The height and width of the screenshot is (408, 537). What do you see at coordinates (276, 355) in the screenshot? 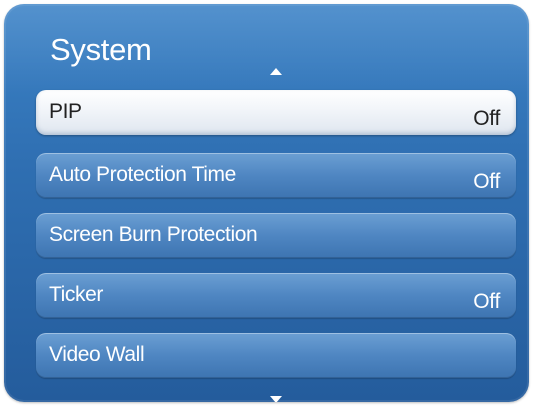
I see `menu-item-video-wall: Video Wall` at bounding box center [276, 355].